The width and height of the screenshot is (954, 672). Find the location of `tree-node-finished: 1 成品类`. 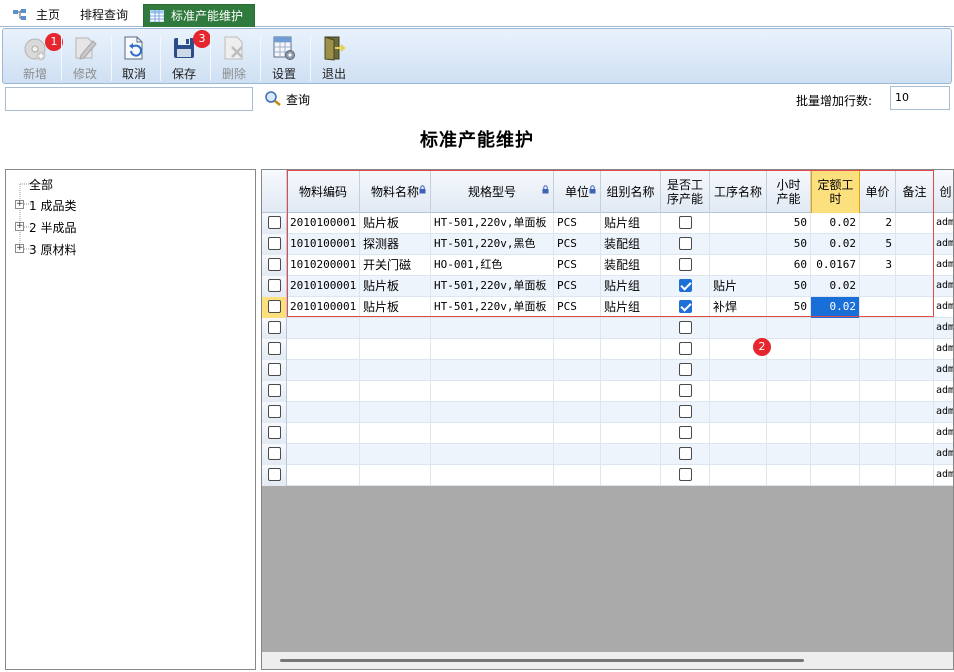

tree-node-finished: 1 成品类 is located at coordinates (52, 205).